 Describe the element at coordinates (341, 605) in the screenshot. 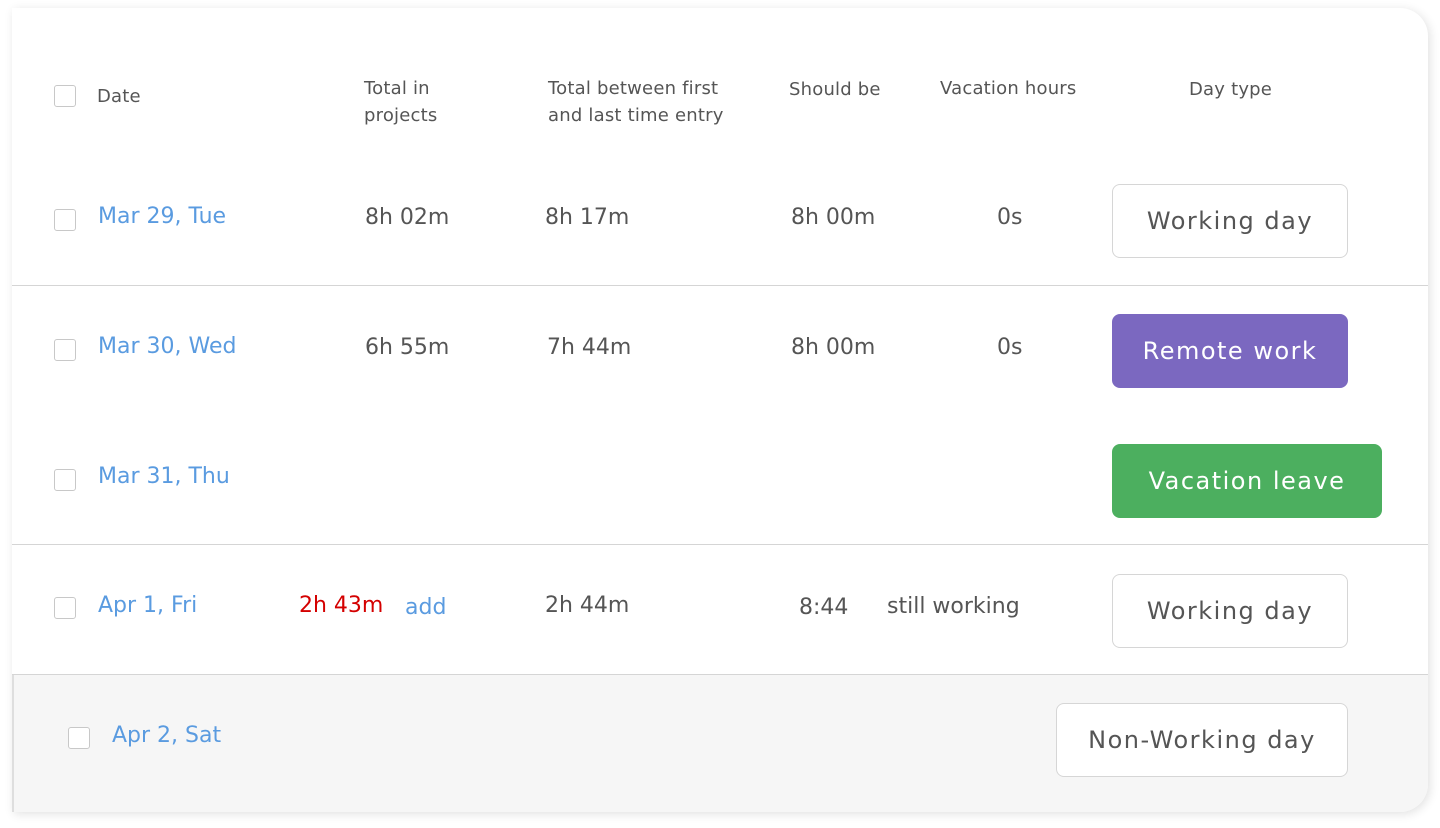

I see `total-in-projects: 2h 43m` at that location.